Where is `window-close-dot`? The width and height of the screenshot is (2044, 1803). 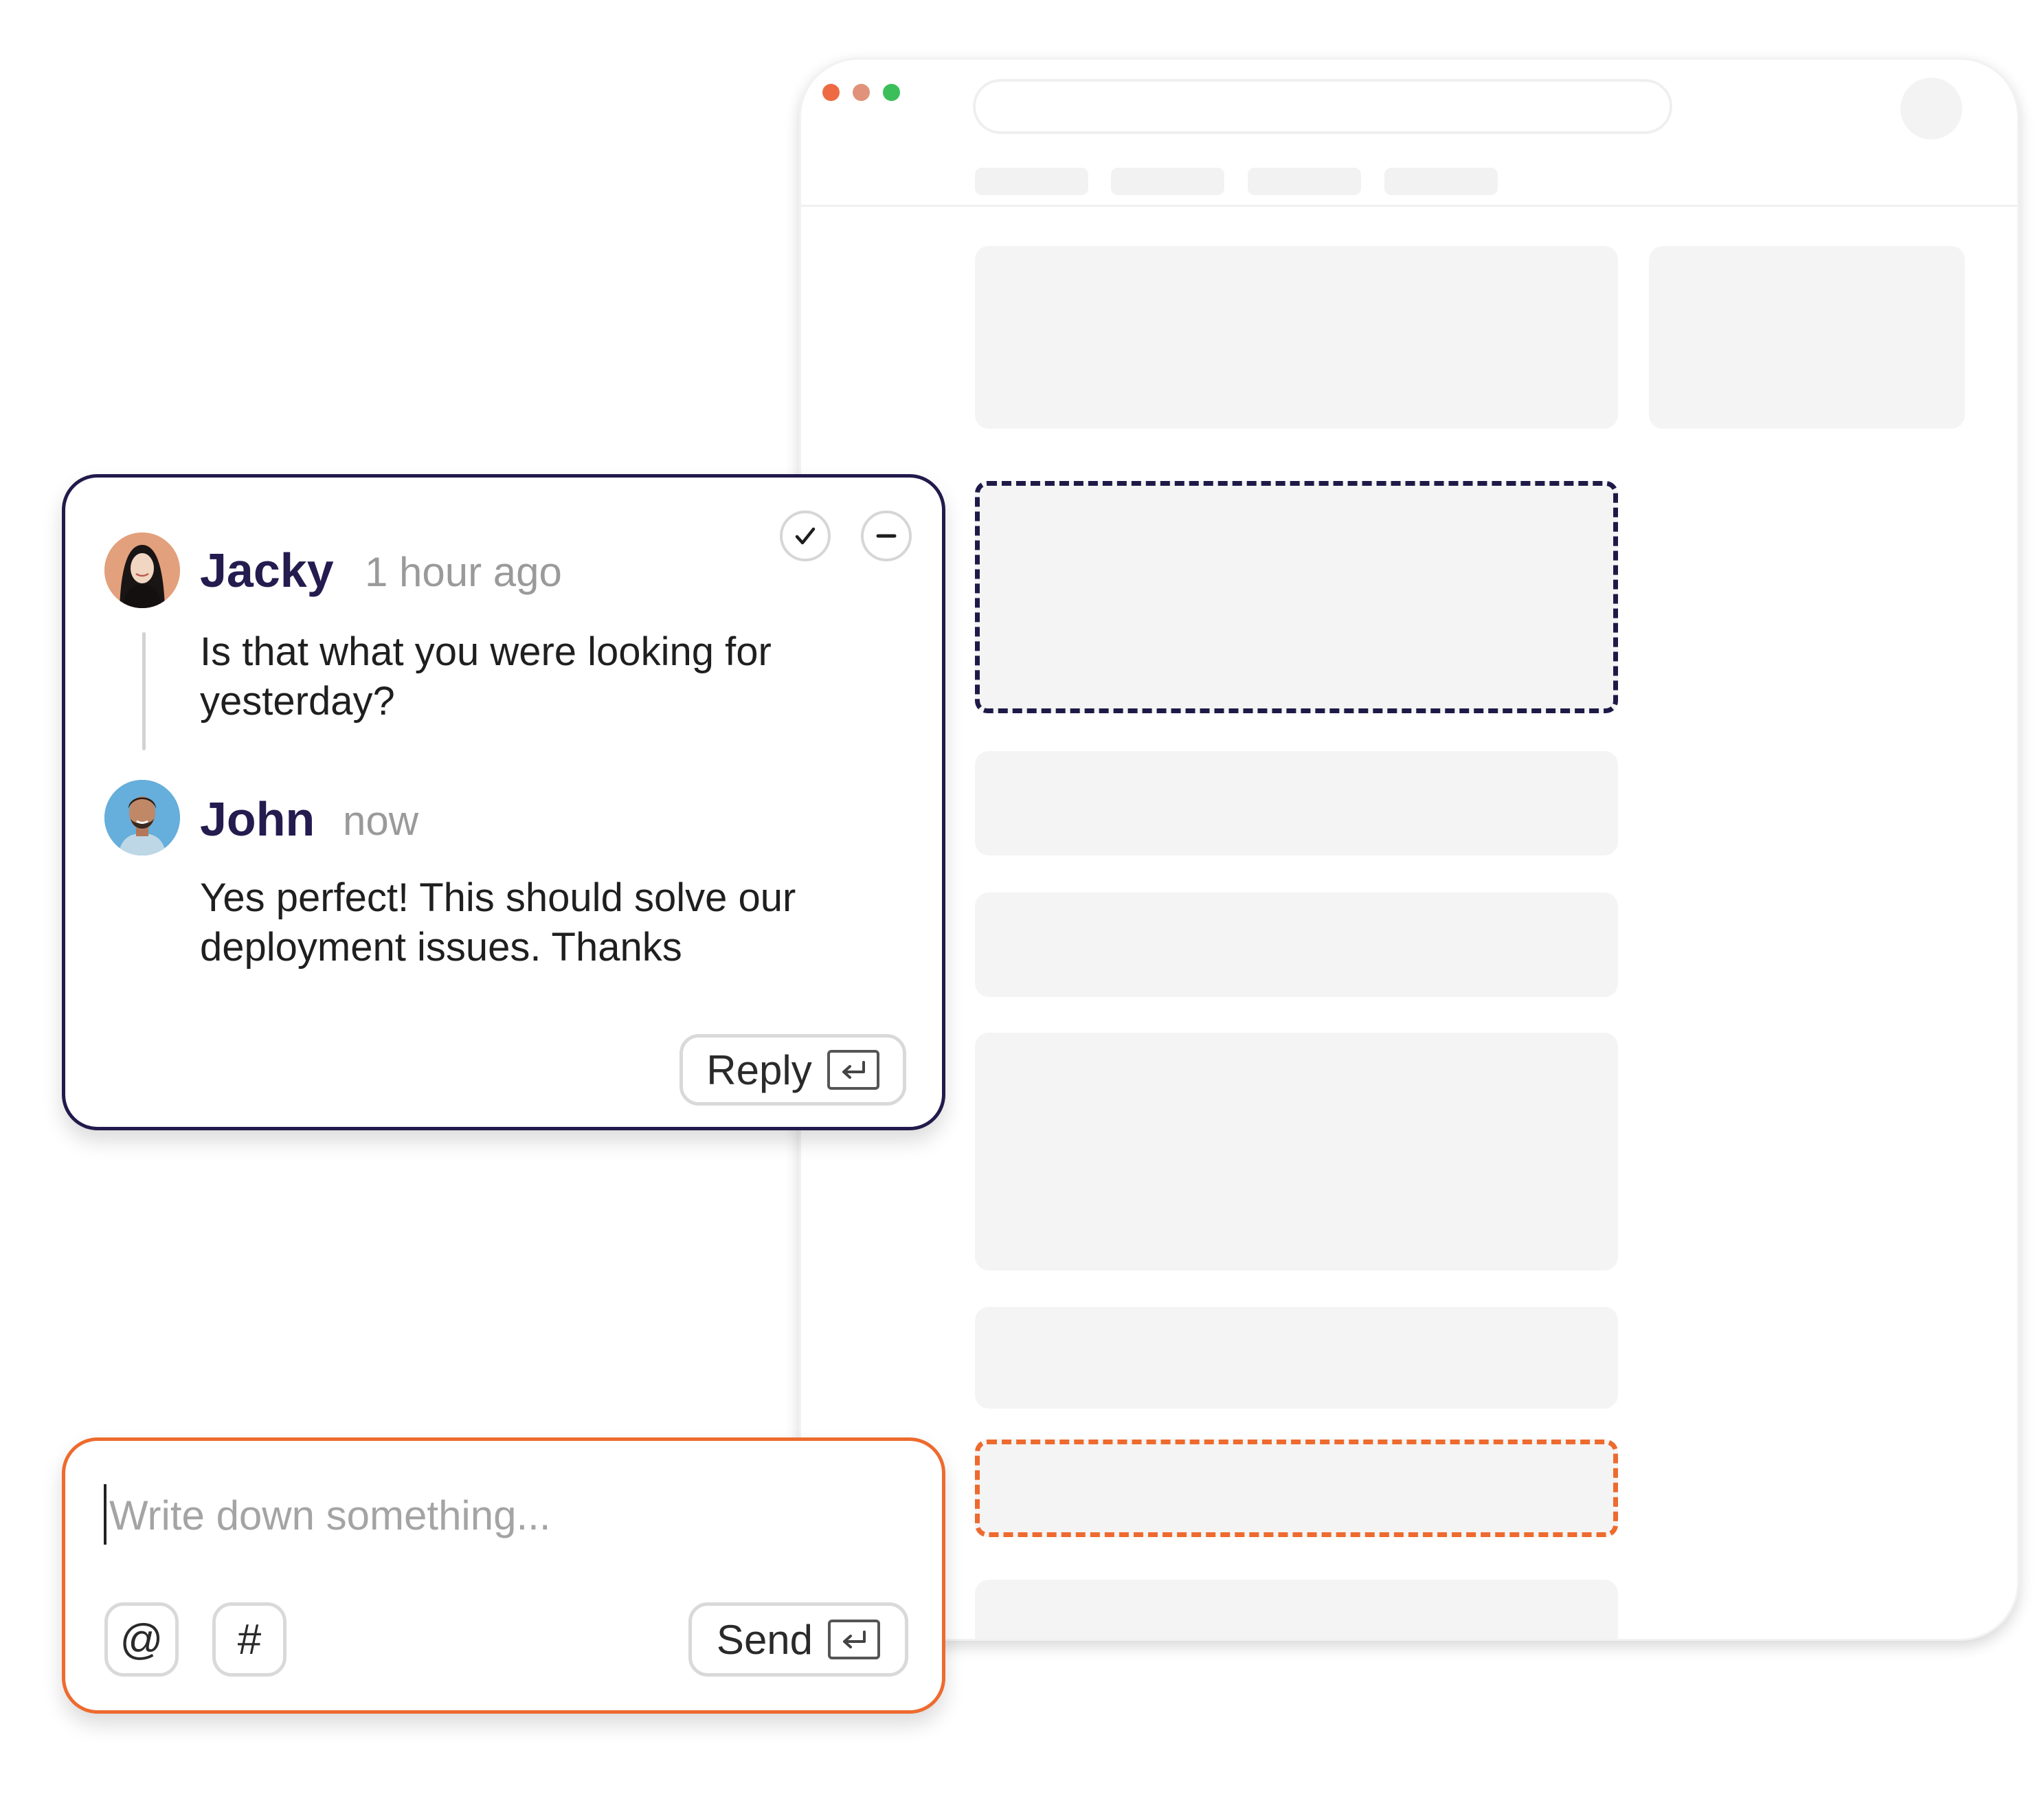
window-close-dot is located at coordinates (831, 92).